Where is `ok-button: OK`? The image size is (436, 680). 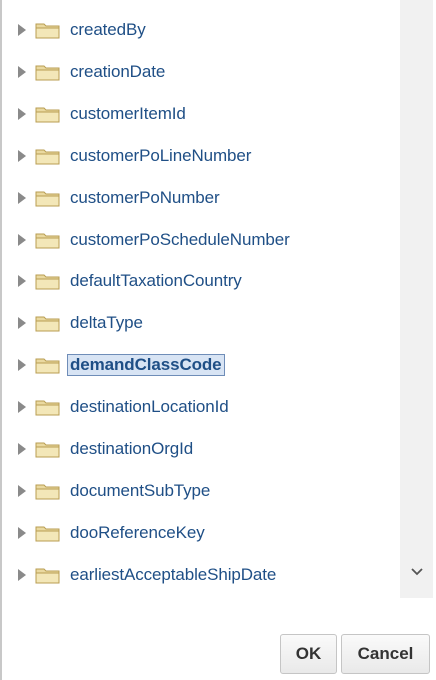 ok-button: OK is located at coordinates (308, 654).